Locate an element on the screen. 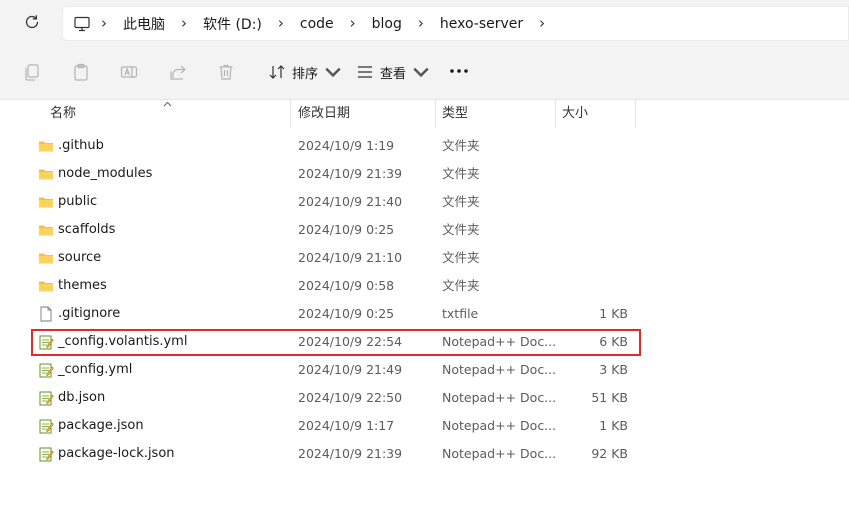 This screenshot has width=849, height=510. breadcrumb-item-drive-d: 软件 (D:) is located at coordinates (232, 24).